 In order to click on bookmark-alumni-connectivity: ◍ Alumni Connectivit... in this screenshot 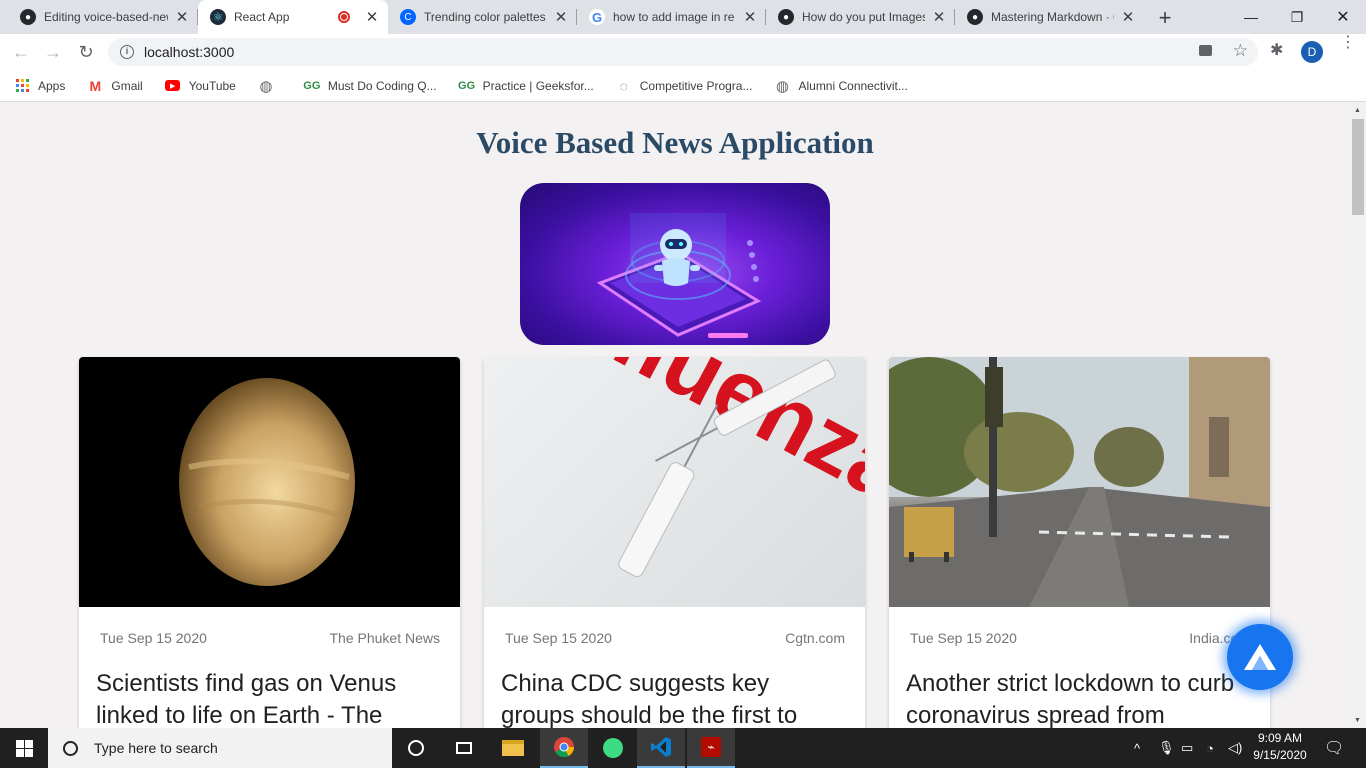, I will do `click(841, 86)`.